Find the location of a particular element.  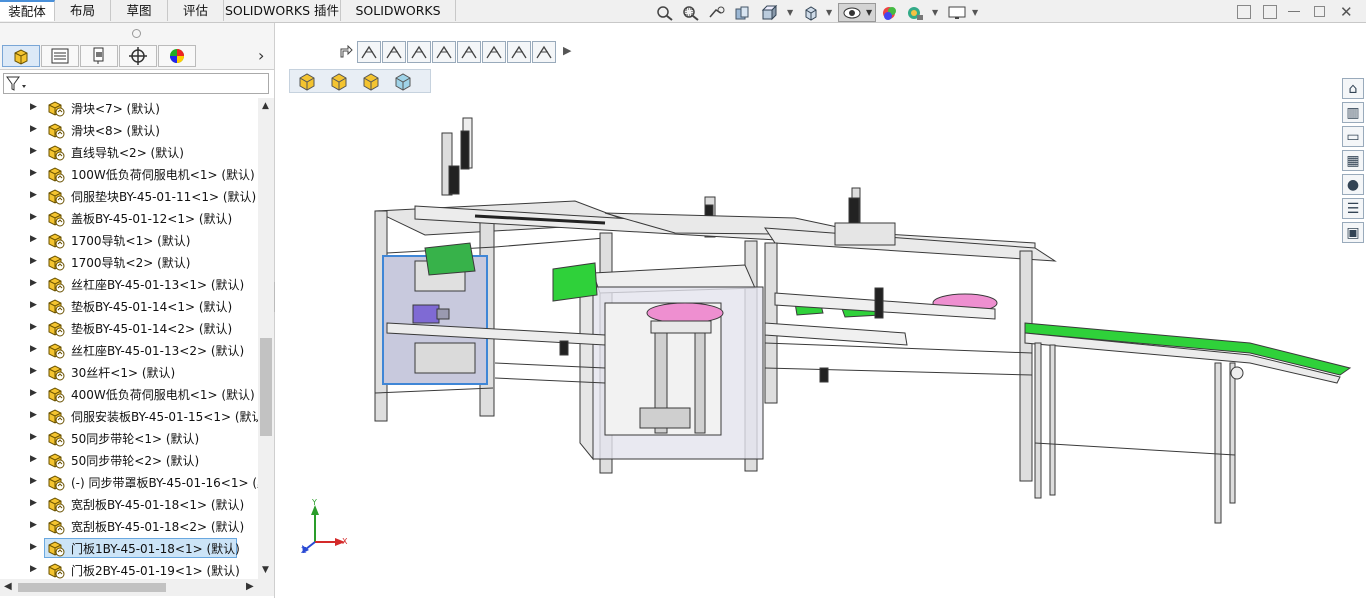

view-palette-icon: ▦ is located at coordinates (1353, 160).